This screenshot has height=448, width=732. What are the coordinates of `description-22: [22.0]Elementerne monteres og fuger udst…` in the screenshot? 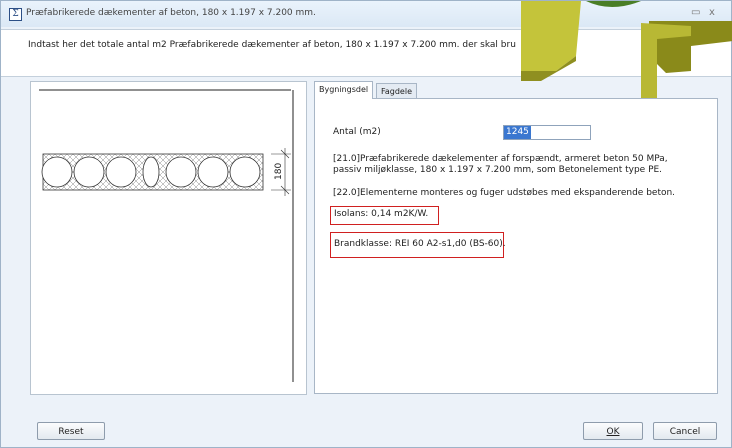 It's located at (504, 193).